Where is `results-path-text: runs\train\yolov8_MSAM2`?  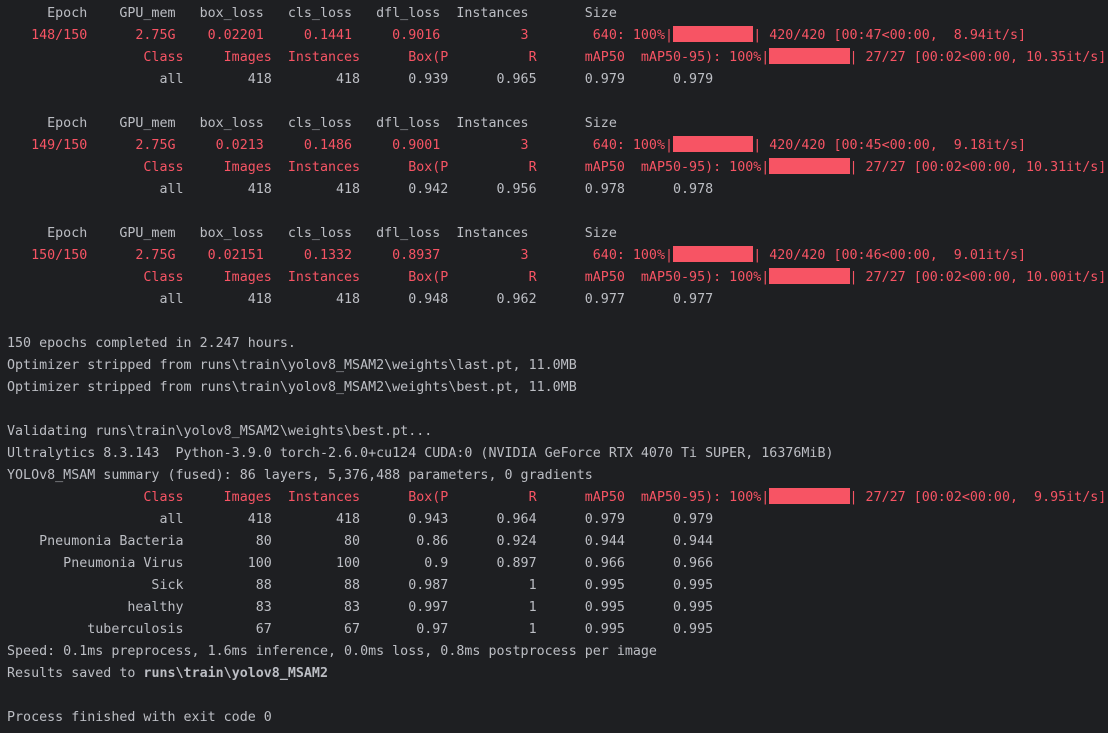 results-path-text: runs\train\yolov8_MSAM2 is located at coordinates (235, 673).